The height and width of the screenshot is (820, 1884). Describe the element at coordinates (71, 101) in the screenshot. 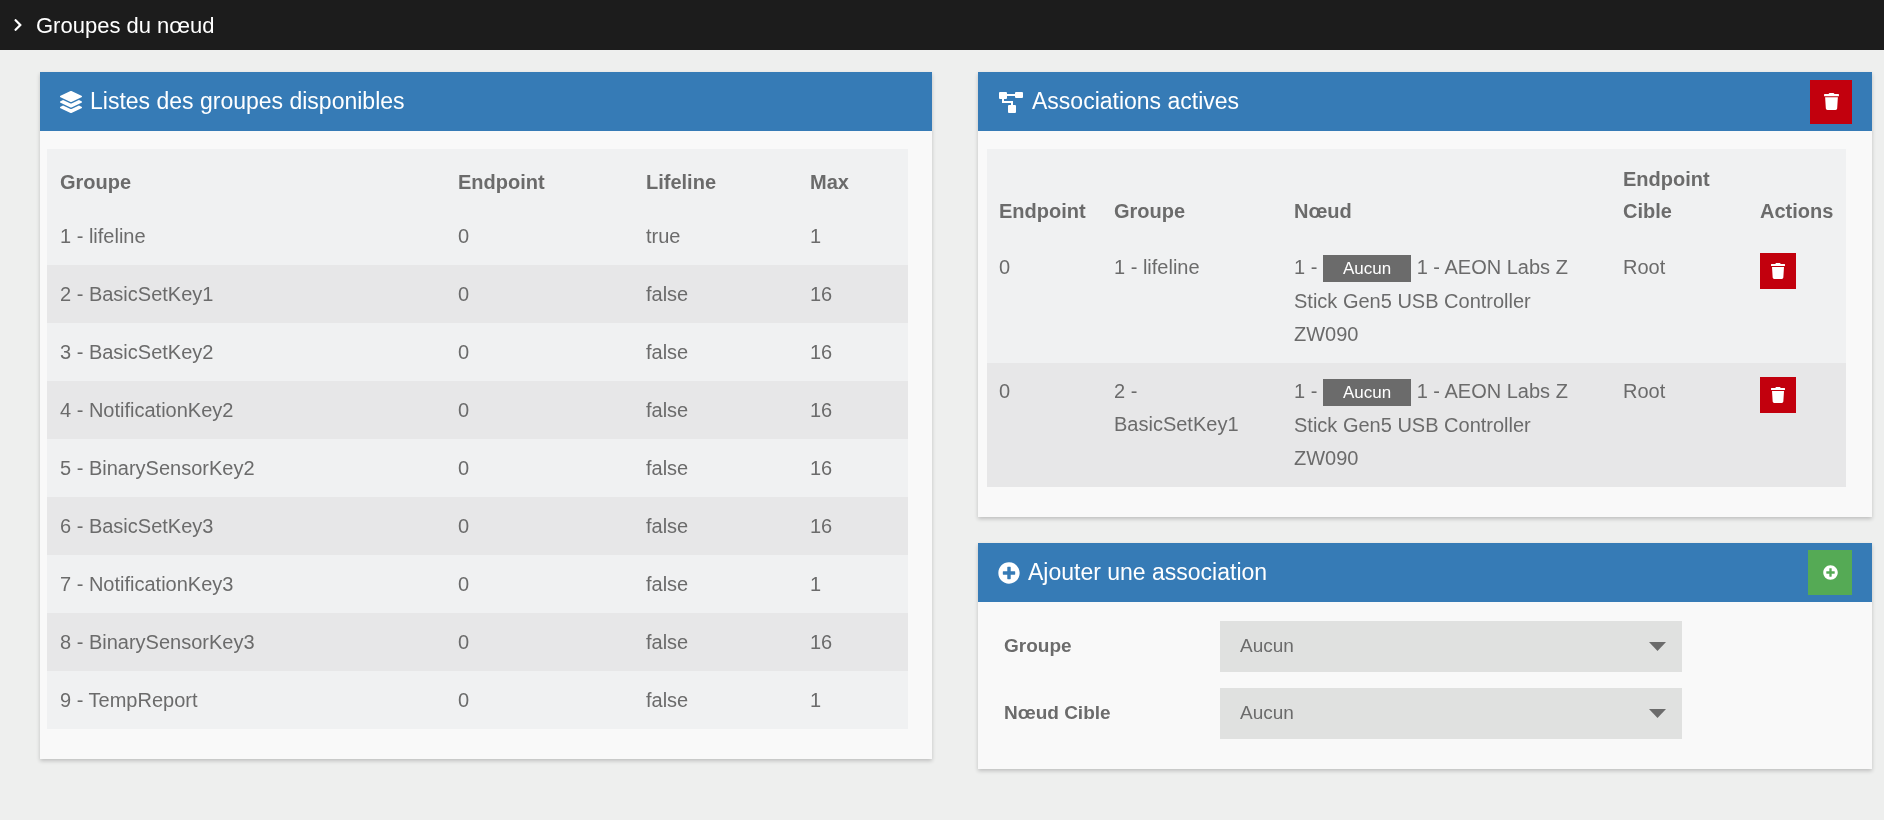

I see `layers-icon` at that location.